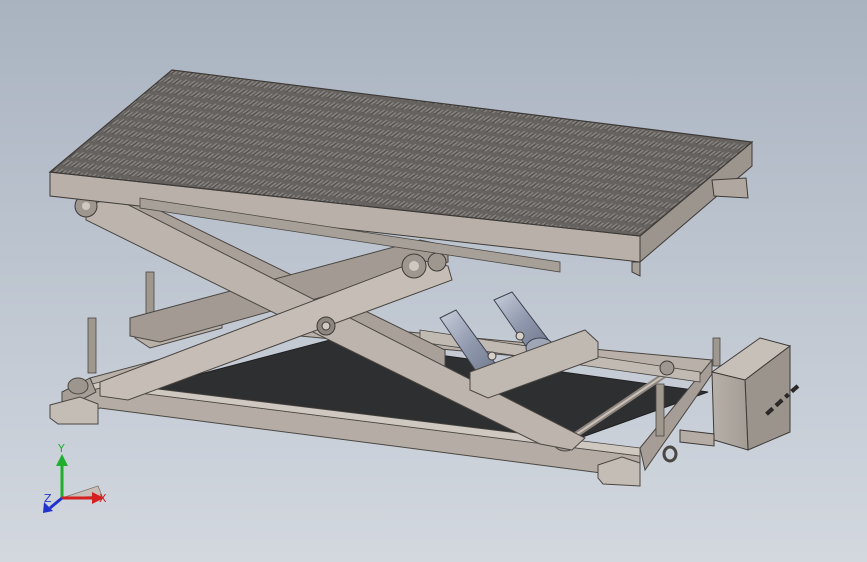 The image size is (867, 562). I want to click on x-axis-label: X, so click(103, 498).